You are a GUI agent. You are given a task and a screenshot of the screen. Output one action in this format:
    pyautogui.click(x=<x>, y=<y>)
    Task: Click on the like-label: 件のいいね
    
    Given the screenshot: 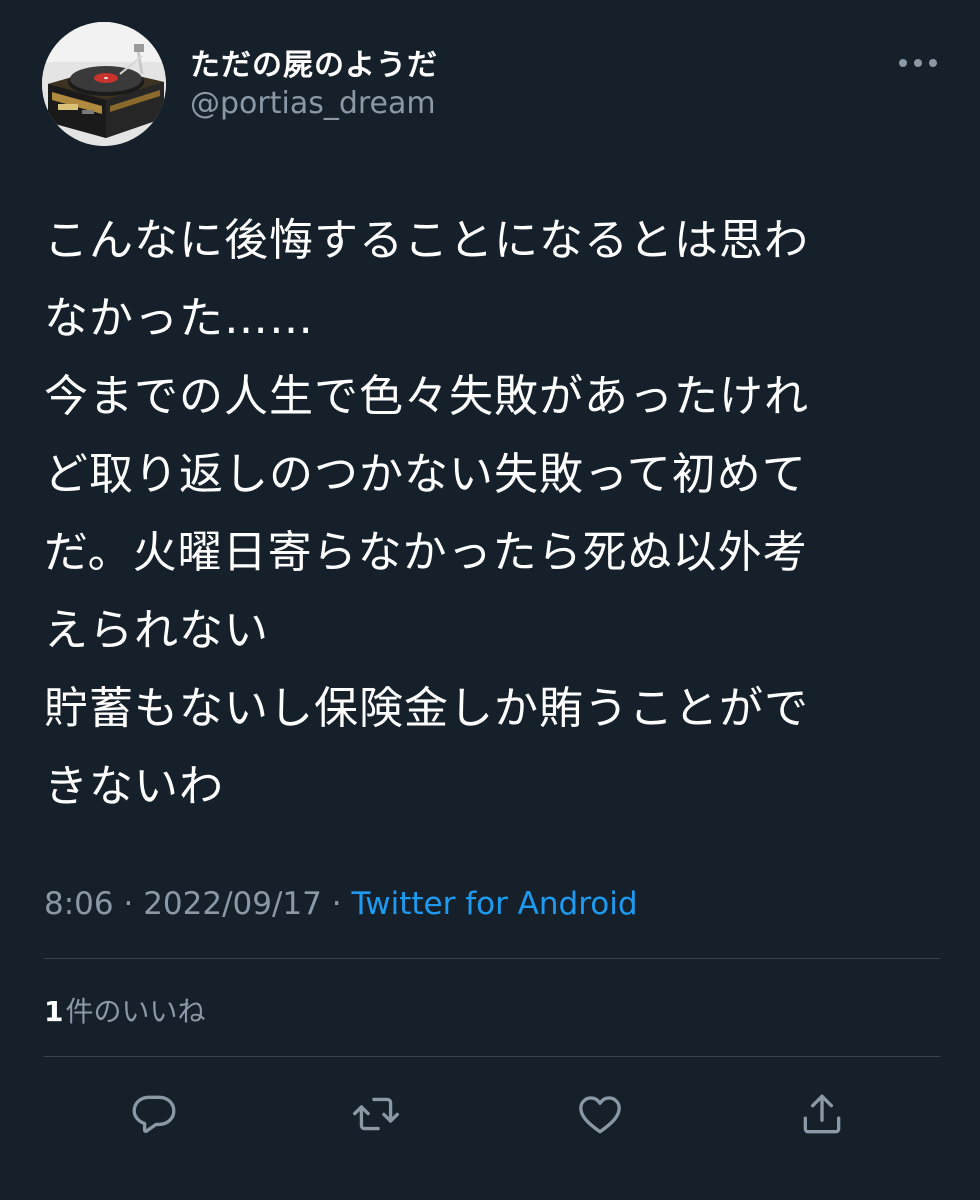 What is the action you would take?
    pyautogui.click(x=135, y=1011)
    